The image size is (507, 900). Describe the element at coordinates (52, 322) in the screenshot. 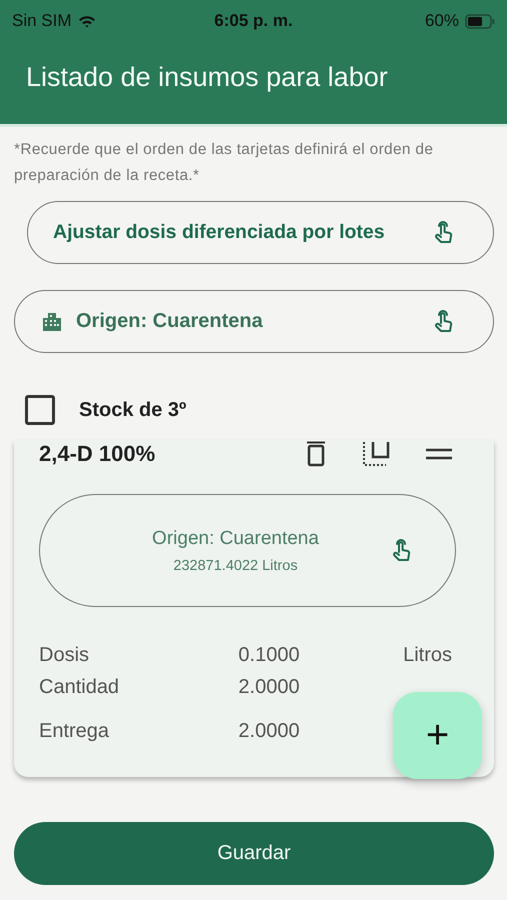

I see `building-icon` at that location.